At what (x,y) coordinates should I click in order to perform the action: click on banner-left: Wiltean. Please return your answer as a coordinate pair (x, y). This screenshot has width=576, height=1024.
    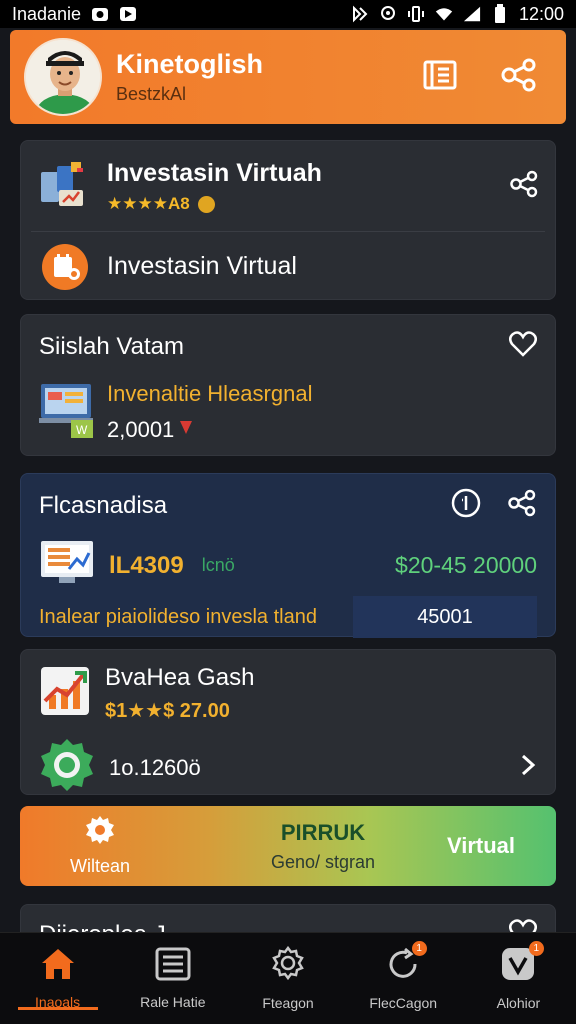
    Looking at the image, I should click on (100, 846).